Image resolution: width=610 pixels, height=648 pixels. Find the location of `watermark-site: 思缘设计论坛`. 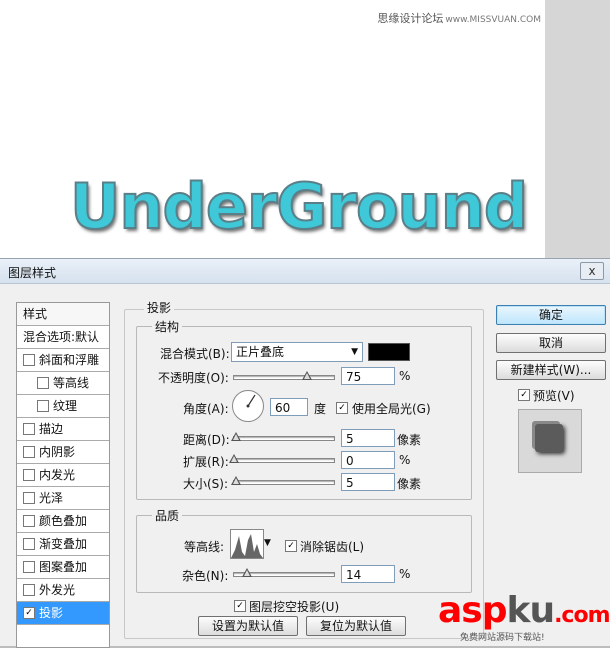

watermark-site: 思缘设计论坛 is located at coordinates (410, 18).